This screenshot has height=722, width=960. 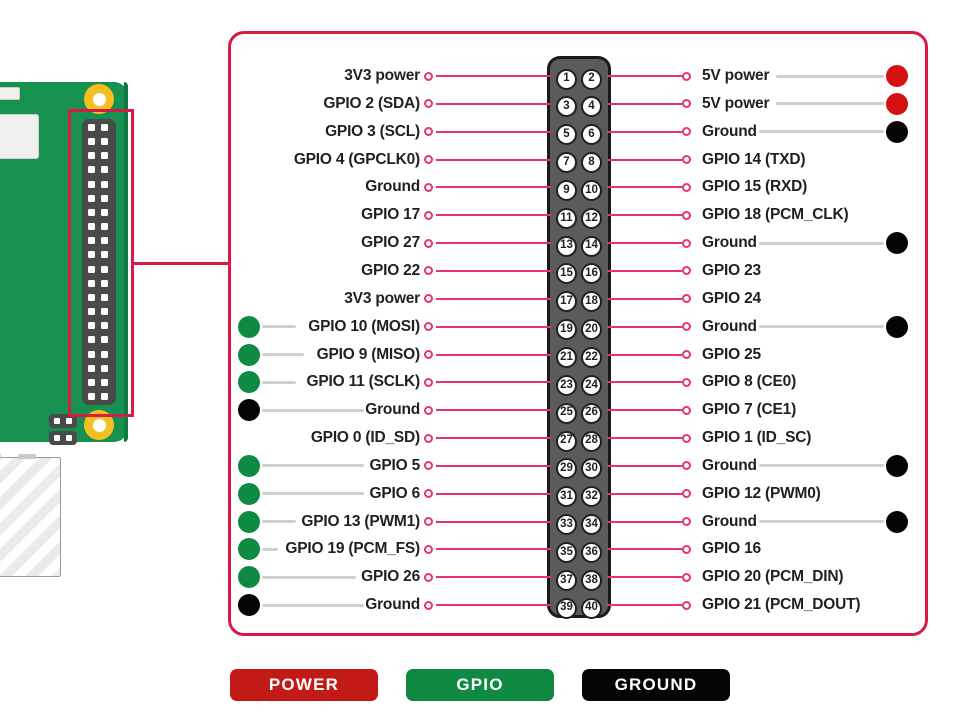 I want to click on left-pin-label: 3V3 power, so click(x=382, y=75).